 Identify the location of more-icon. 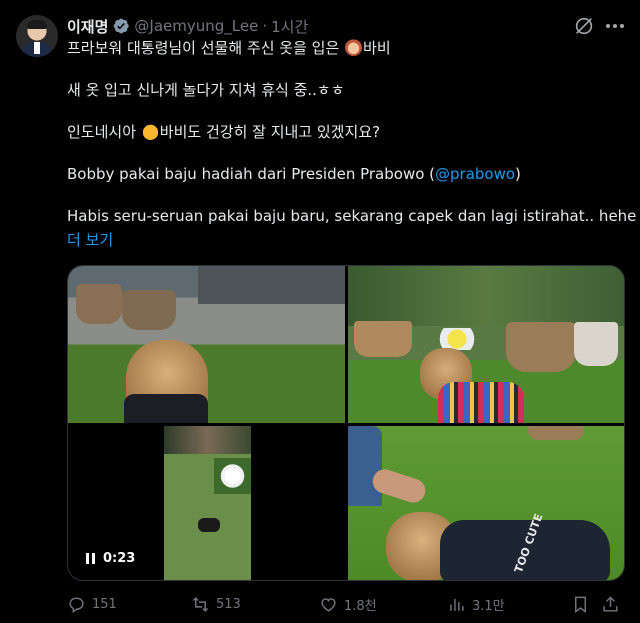
(615, 26).